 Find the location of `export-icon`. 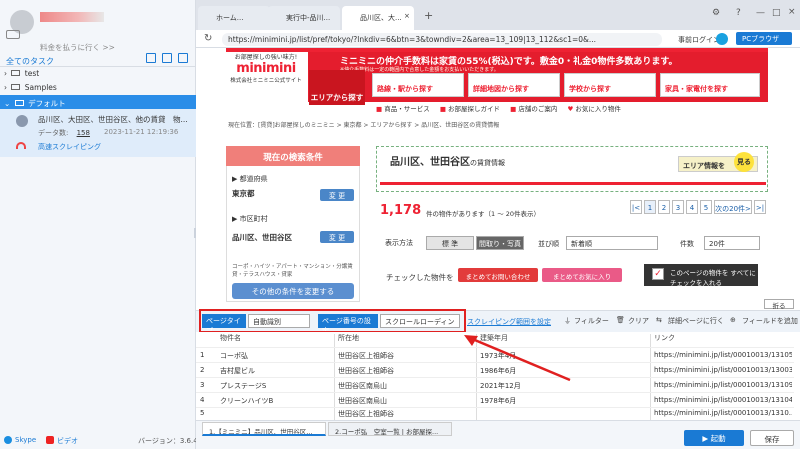

export-icon is located at coordinates (151, 58).